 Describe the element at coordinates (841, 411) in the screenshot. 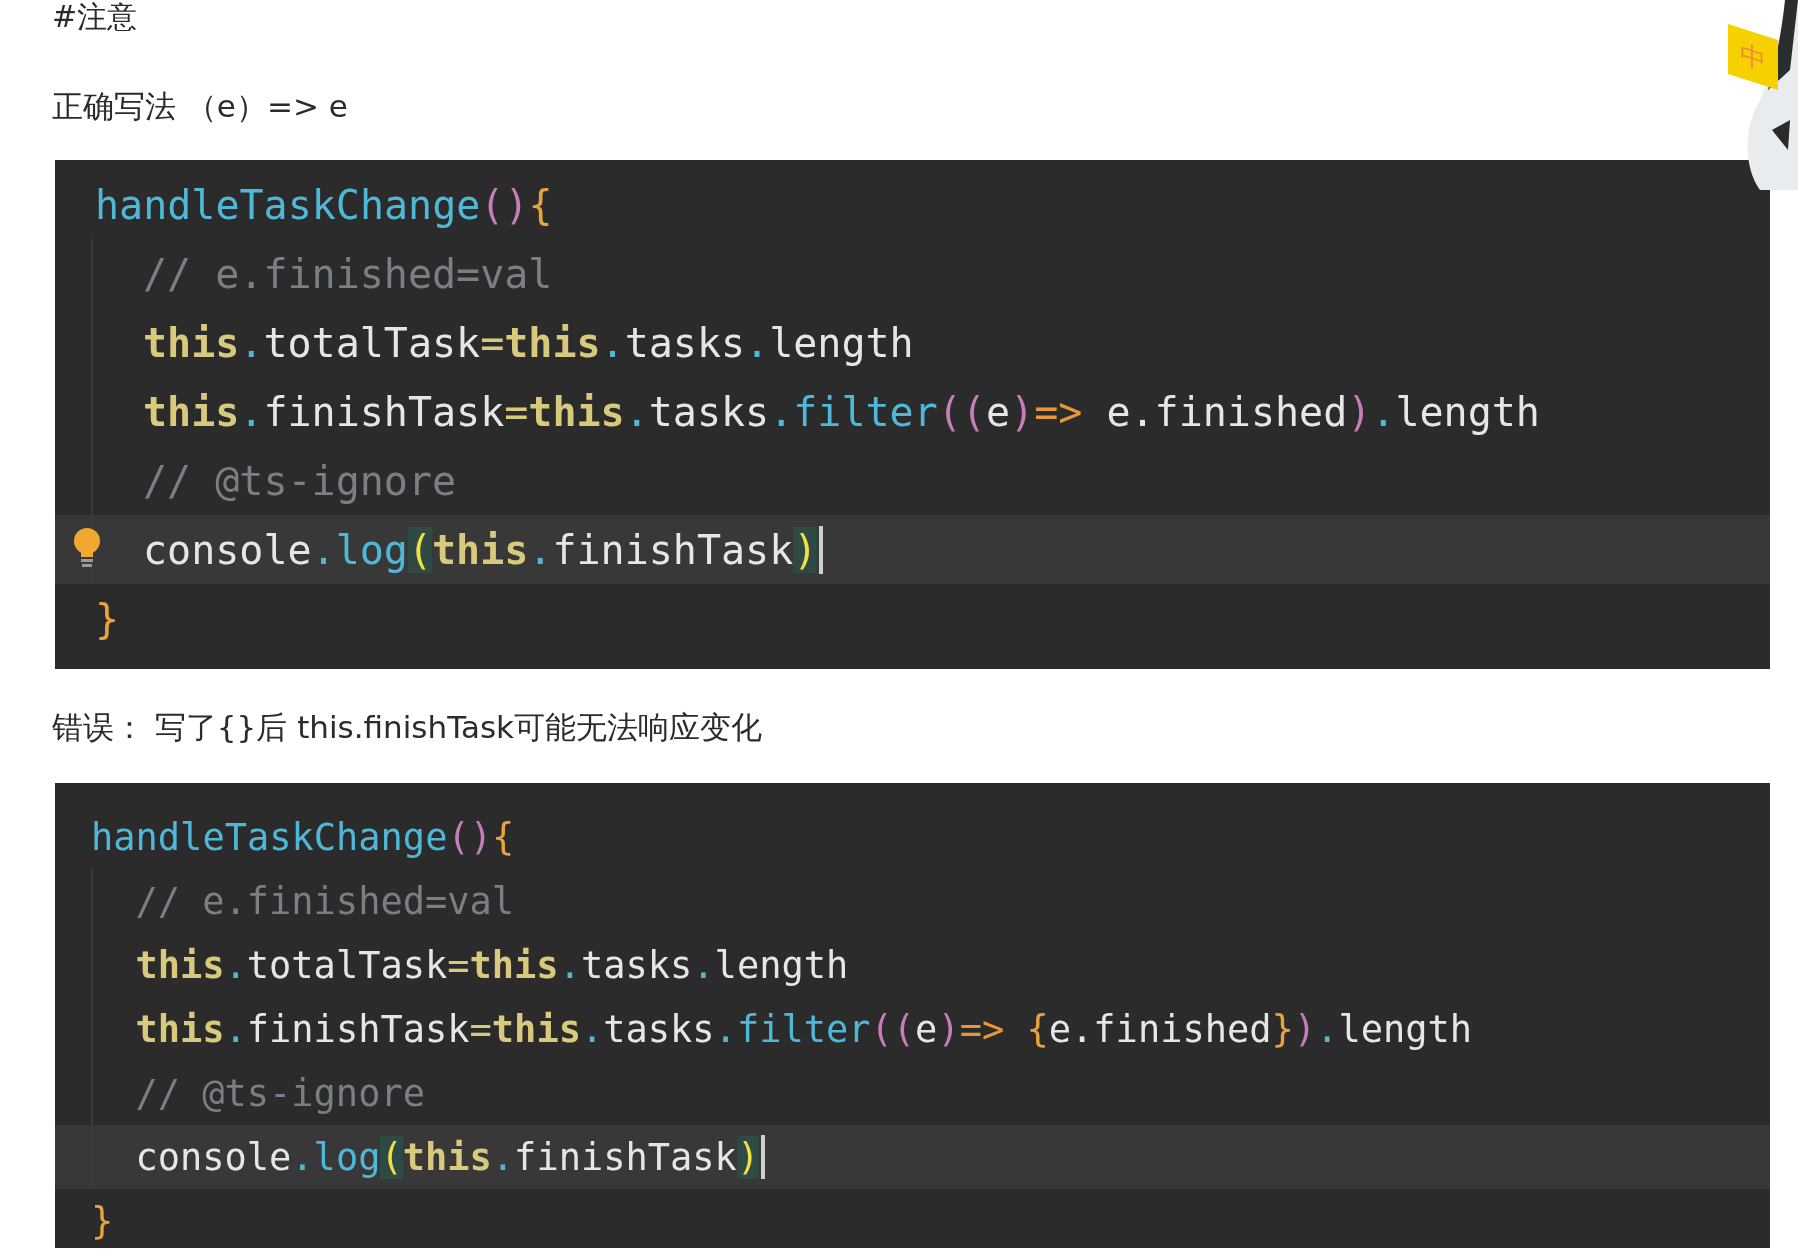

I see `code-line: this.finishTask=this.tasks.filter((e)=> e.finished).length` at that location.